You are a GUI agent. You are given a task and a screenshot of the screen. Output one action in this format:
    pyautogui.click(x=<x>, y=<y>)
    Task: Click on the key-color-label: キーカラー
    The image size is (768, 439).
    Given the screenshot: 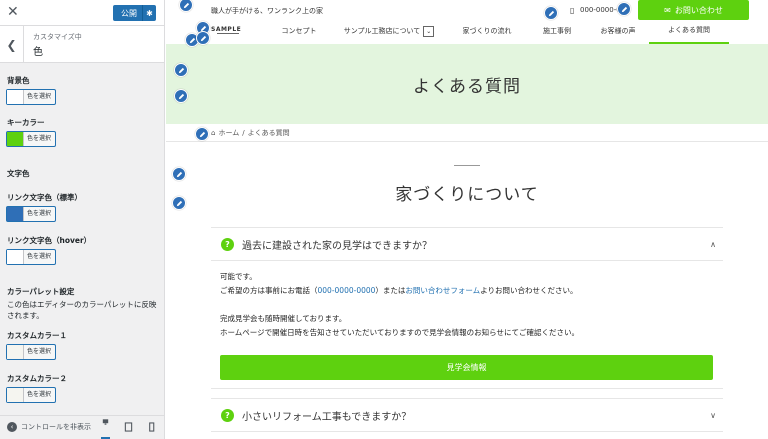 What is the action you would take?
    pyautogui.click(x=26, y=122)
    